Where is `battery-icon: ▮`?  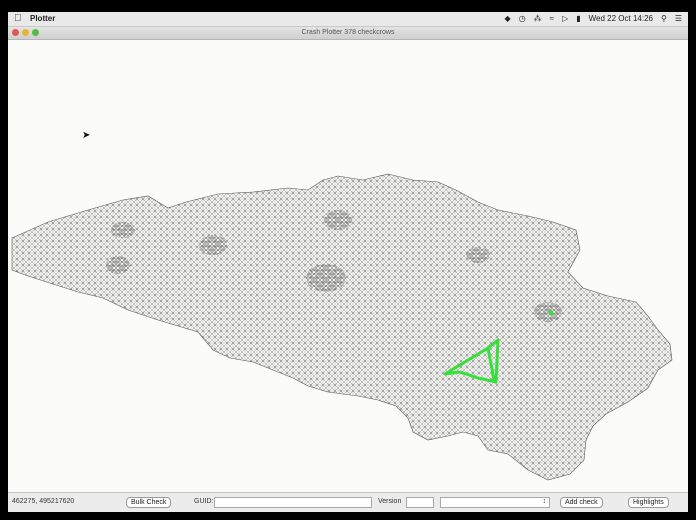
battery-icon: ▮ is located at coordinates (578, 18).